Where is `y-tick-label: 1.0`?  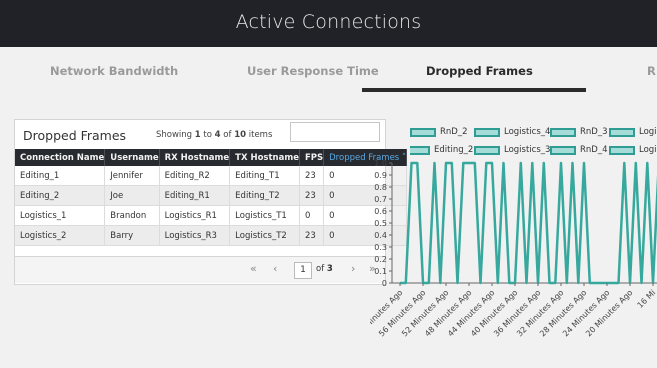
y-tick-label: 1.0 is located at coordinates (380, 163).